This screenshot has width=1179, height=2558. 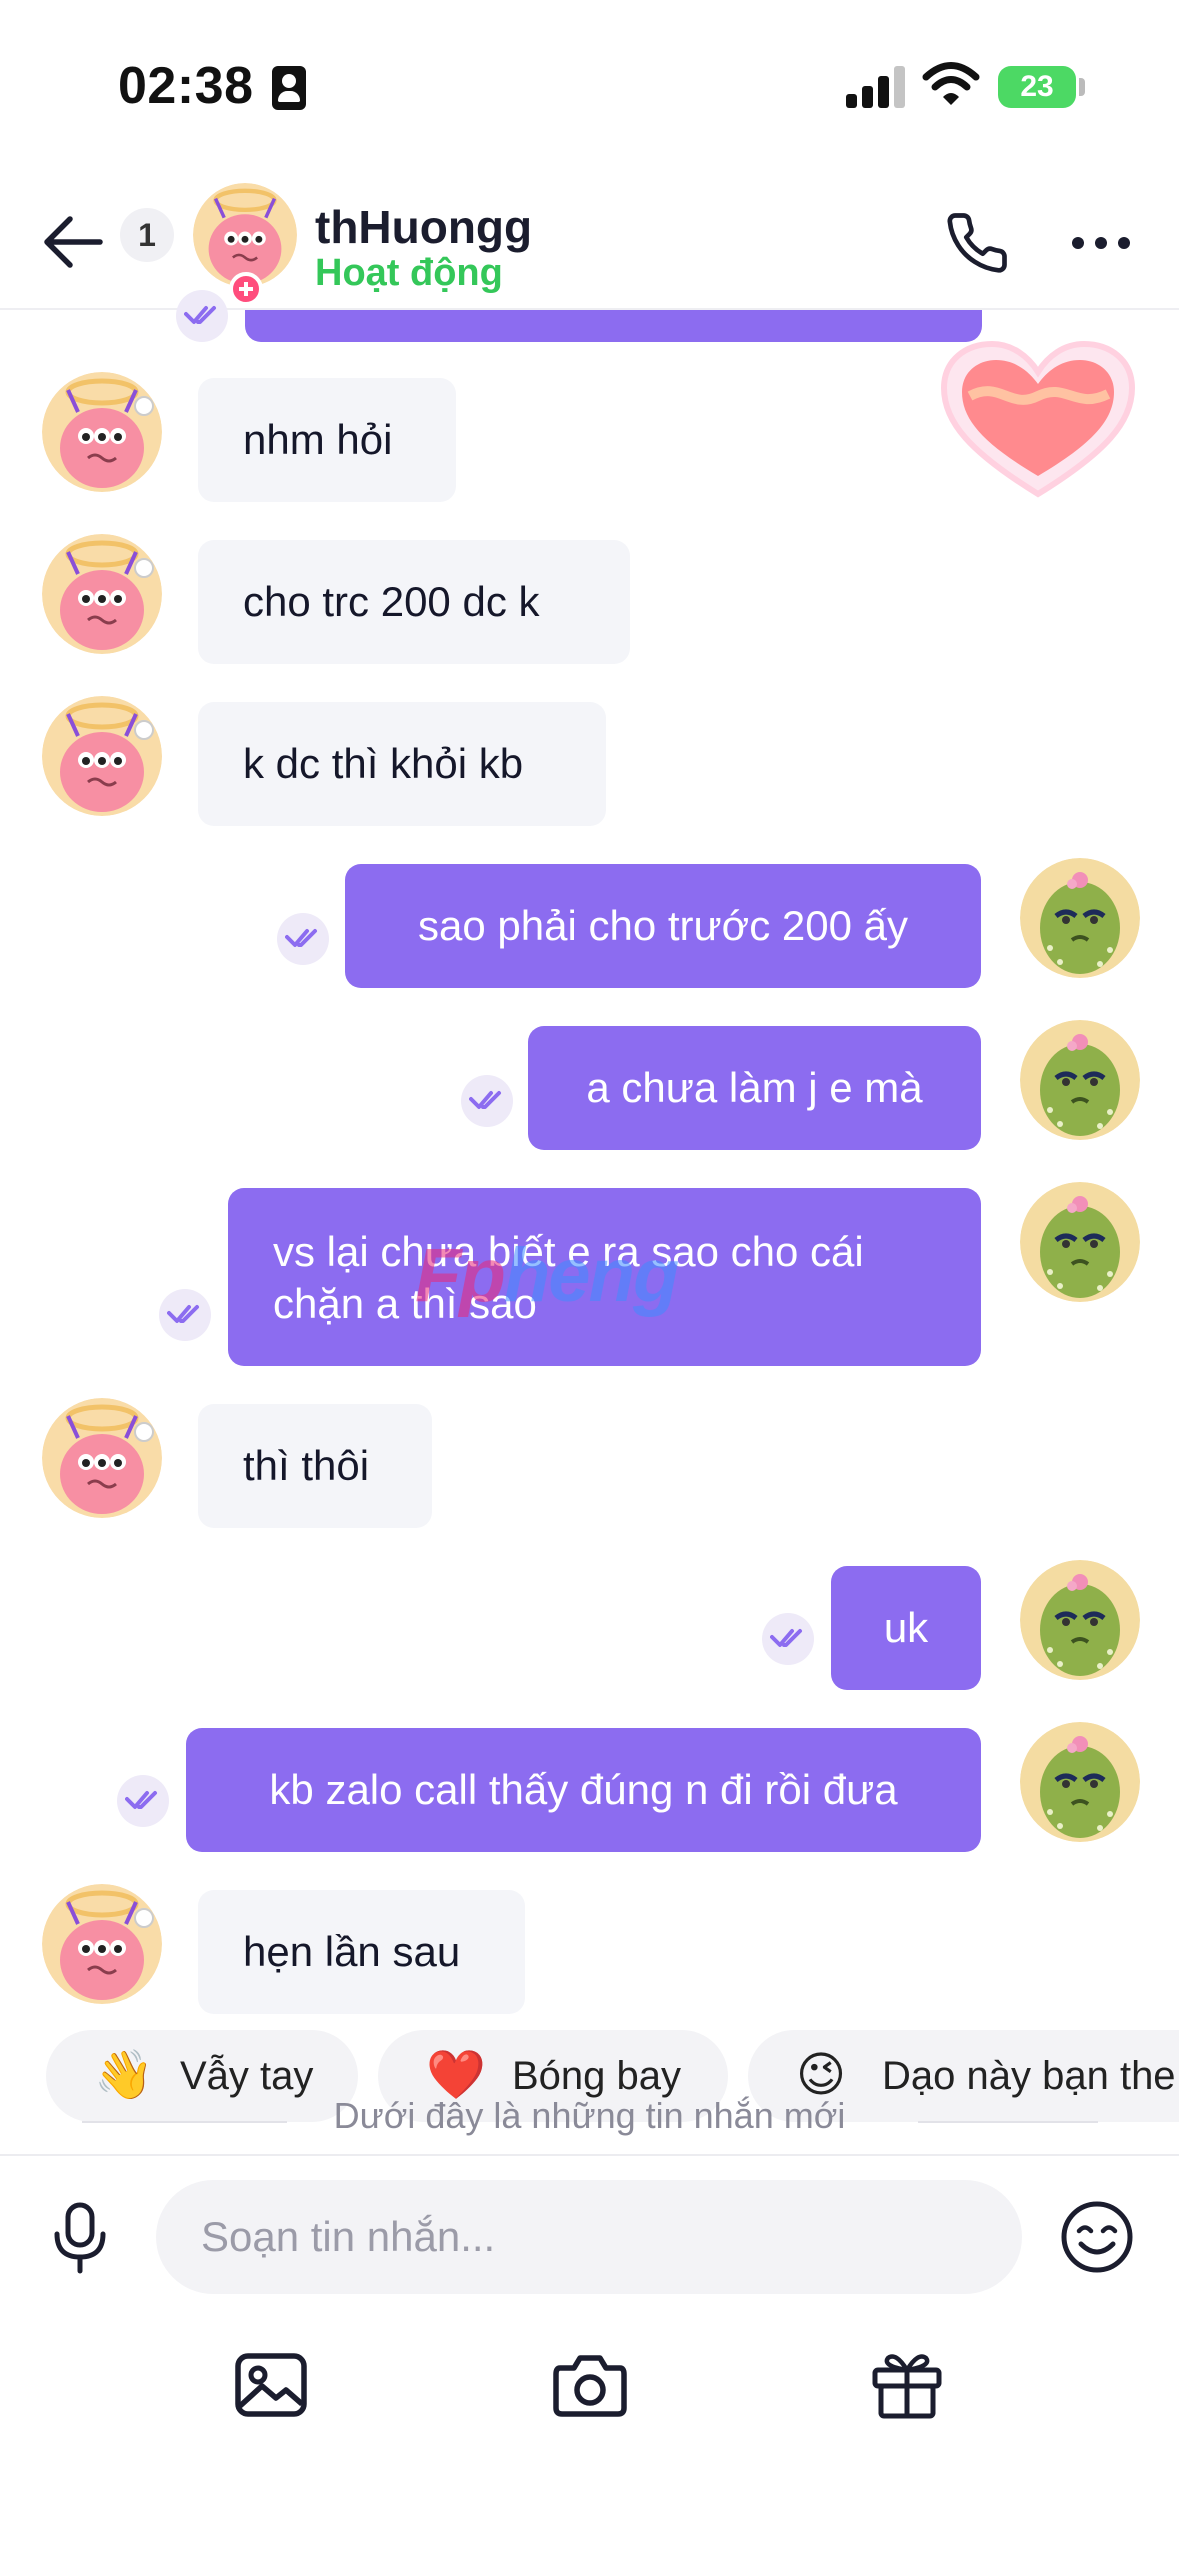 I want to click on message-text: nhm hỏi, so click(x=318, y=439).